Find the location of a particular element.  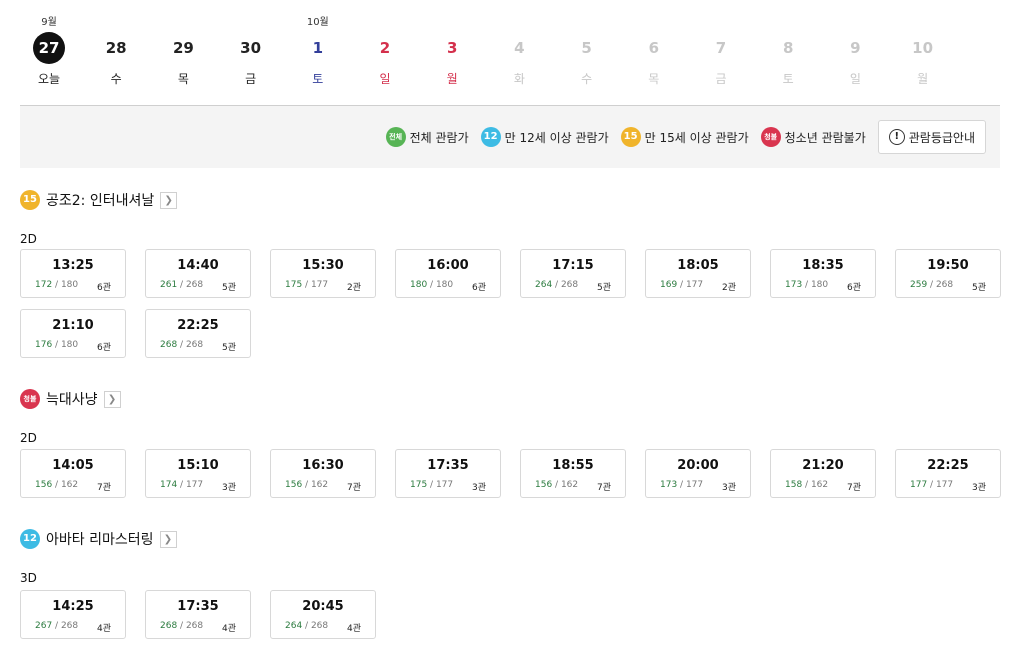

showtime-slot: 15:10 174 / 177 3관 is located at coordinates (198, 473).